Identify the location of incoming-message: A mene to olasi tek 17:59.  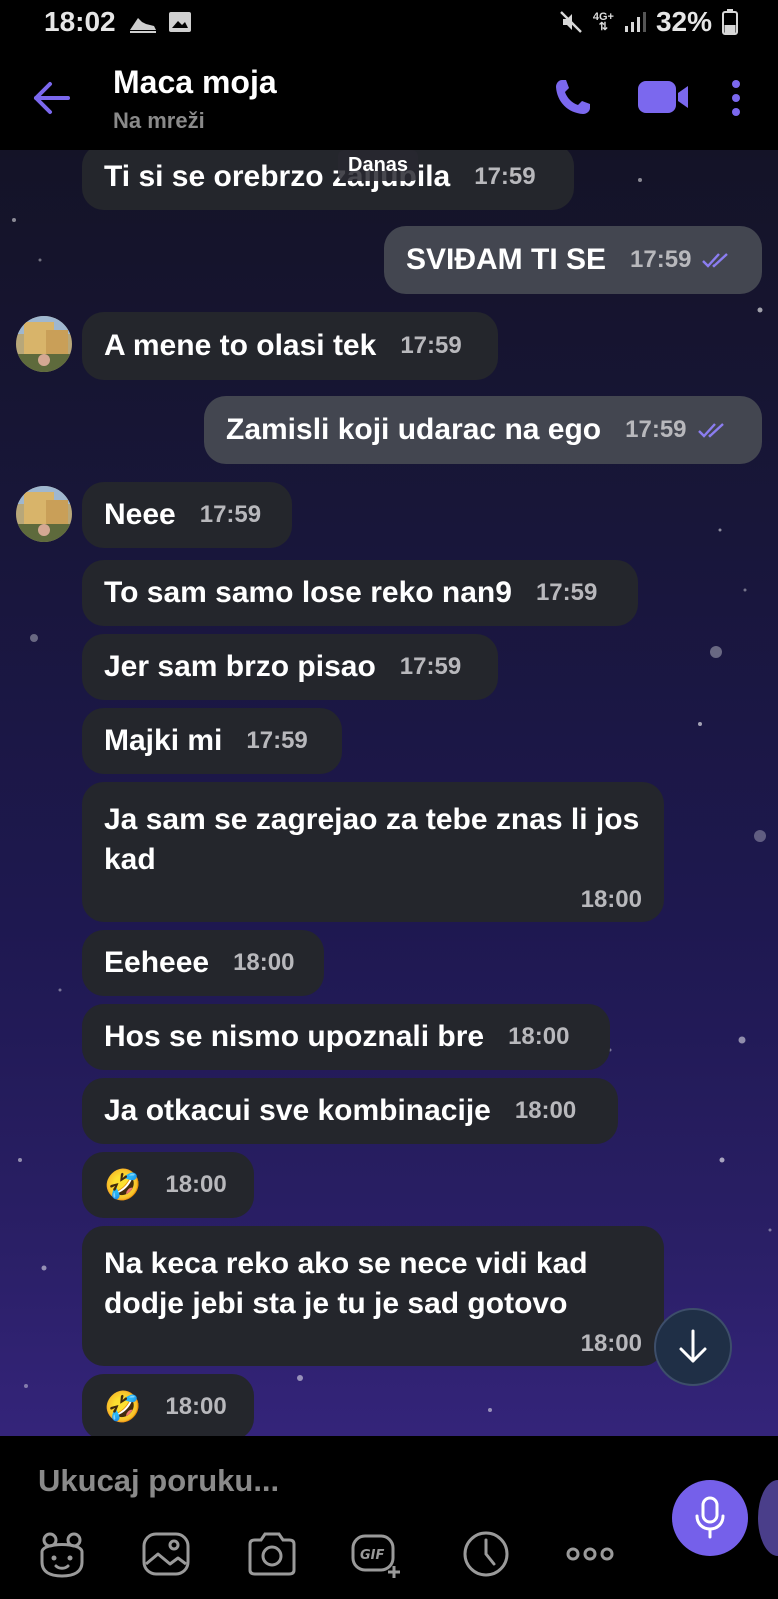
(290, 346).